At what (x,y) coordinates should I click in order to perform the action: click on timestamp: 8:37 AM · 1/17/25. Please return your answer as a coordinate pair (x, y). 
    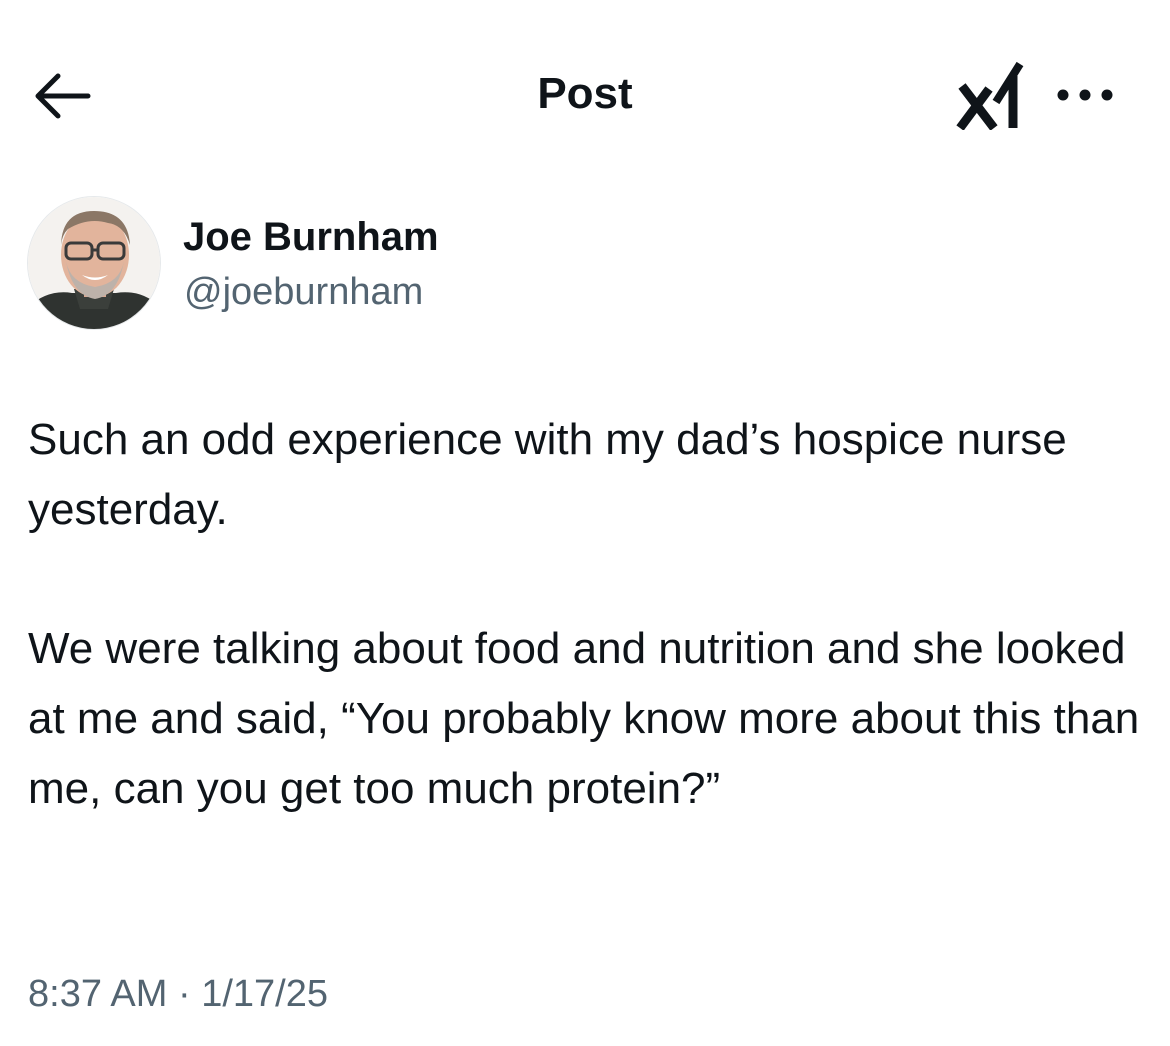
    Looking at the image, I should click on (178, 994).